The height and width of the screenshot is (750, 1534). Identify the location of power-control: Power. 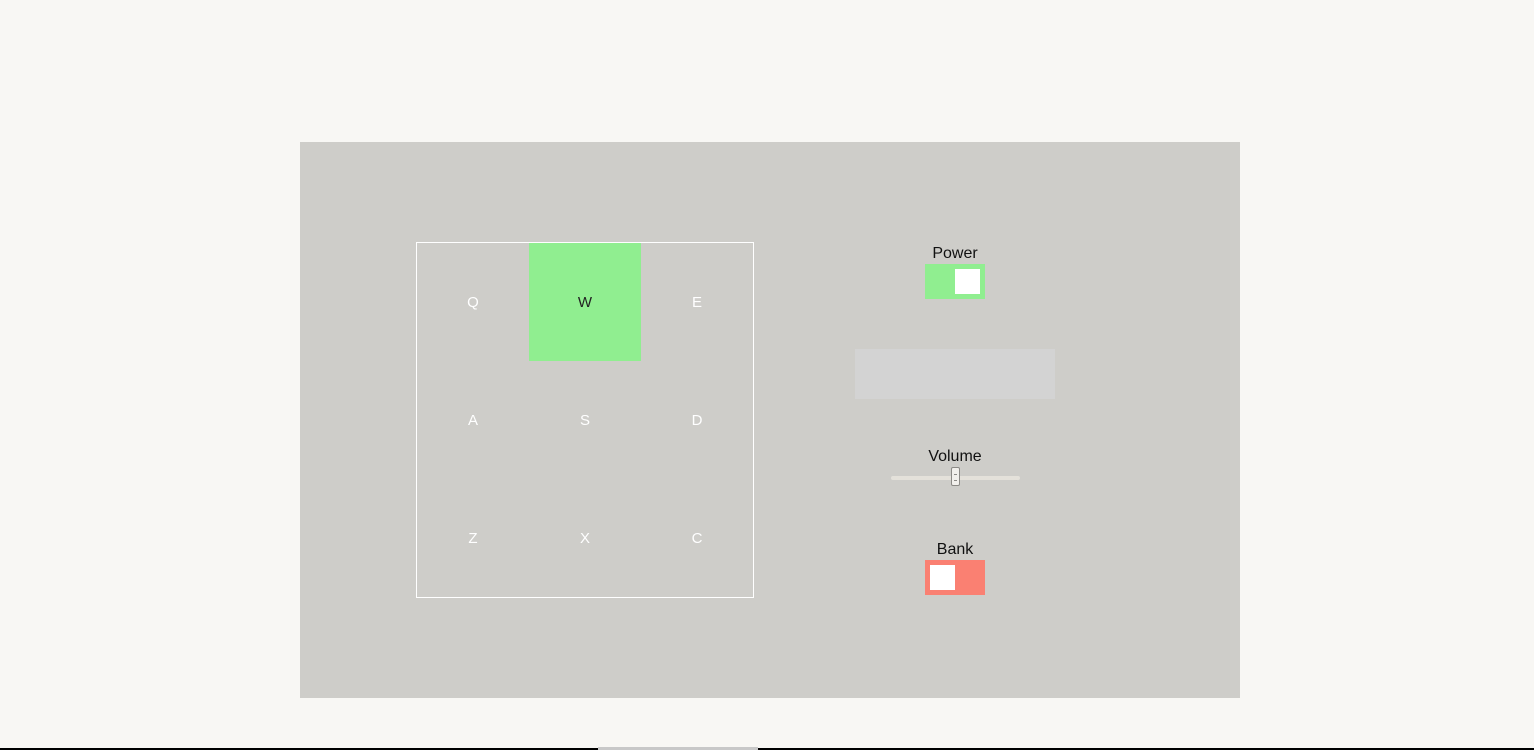
(955, 272).